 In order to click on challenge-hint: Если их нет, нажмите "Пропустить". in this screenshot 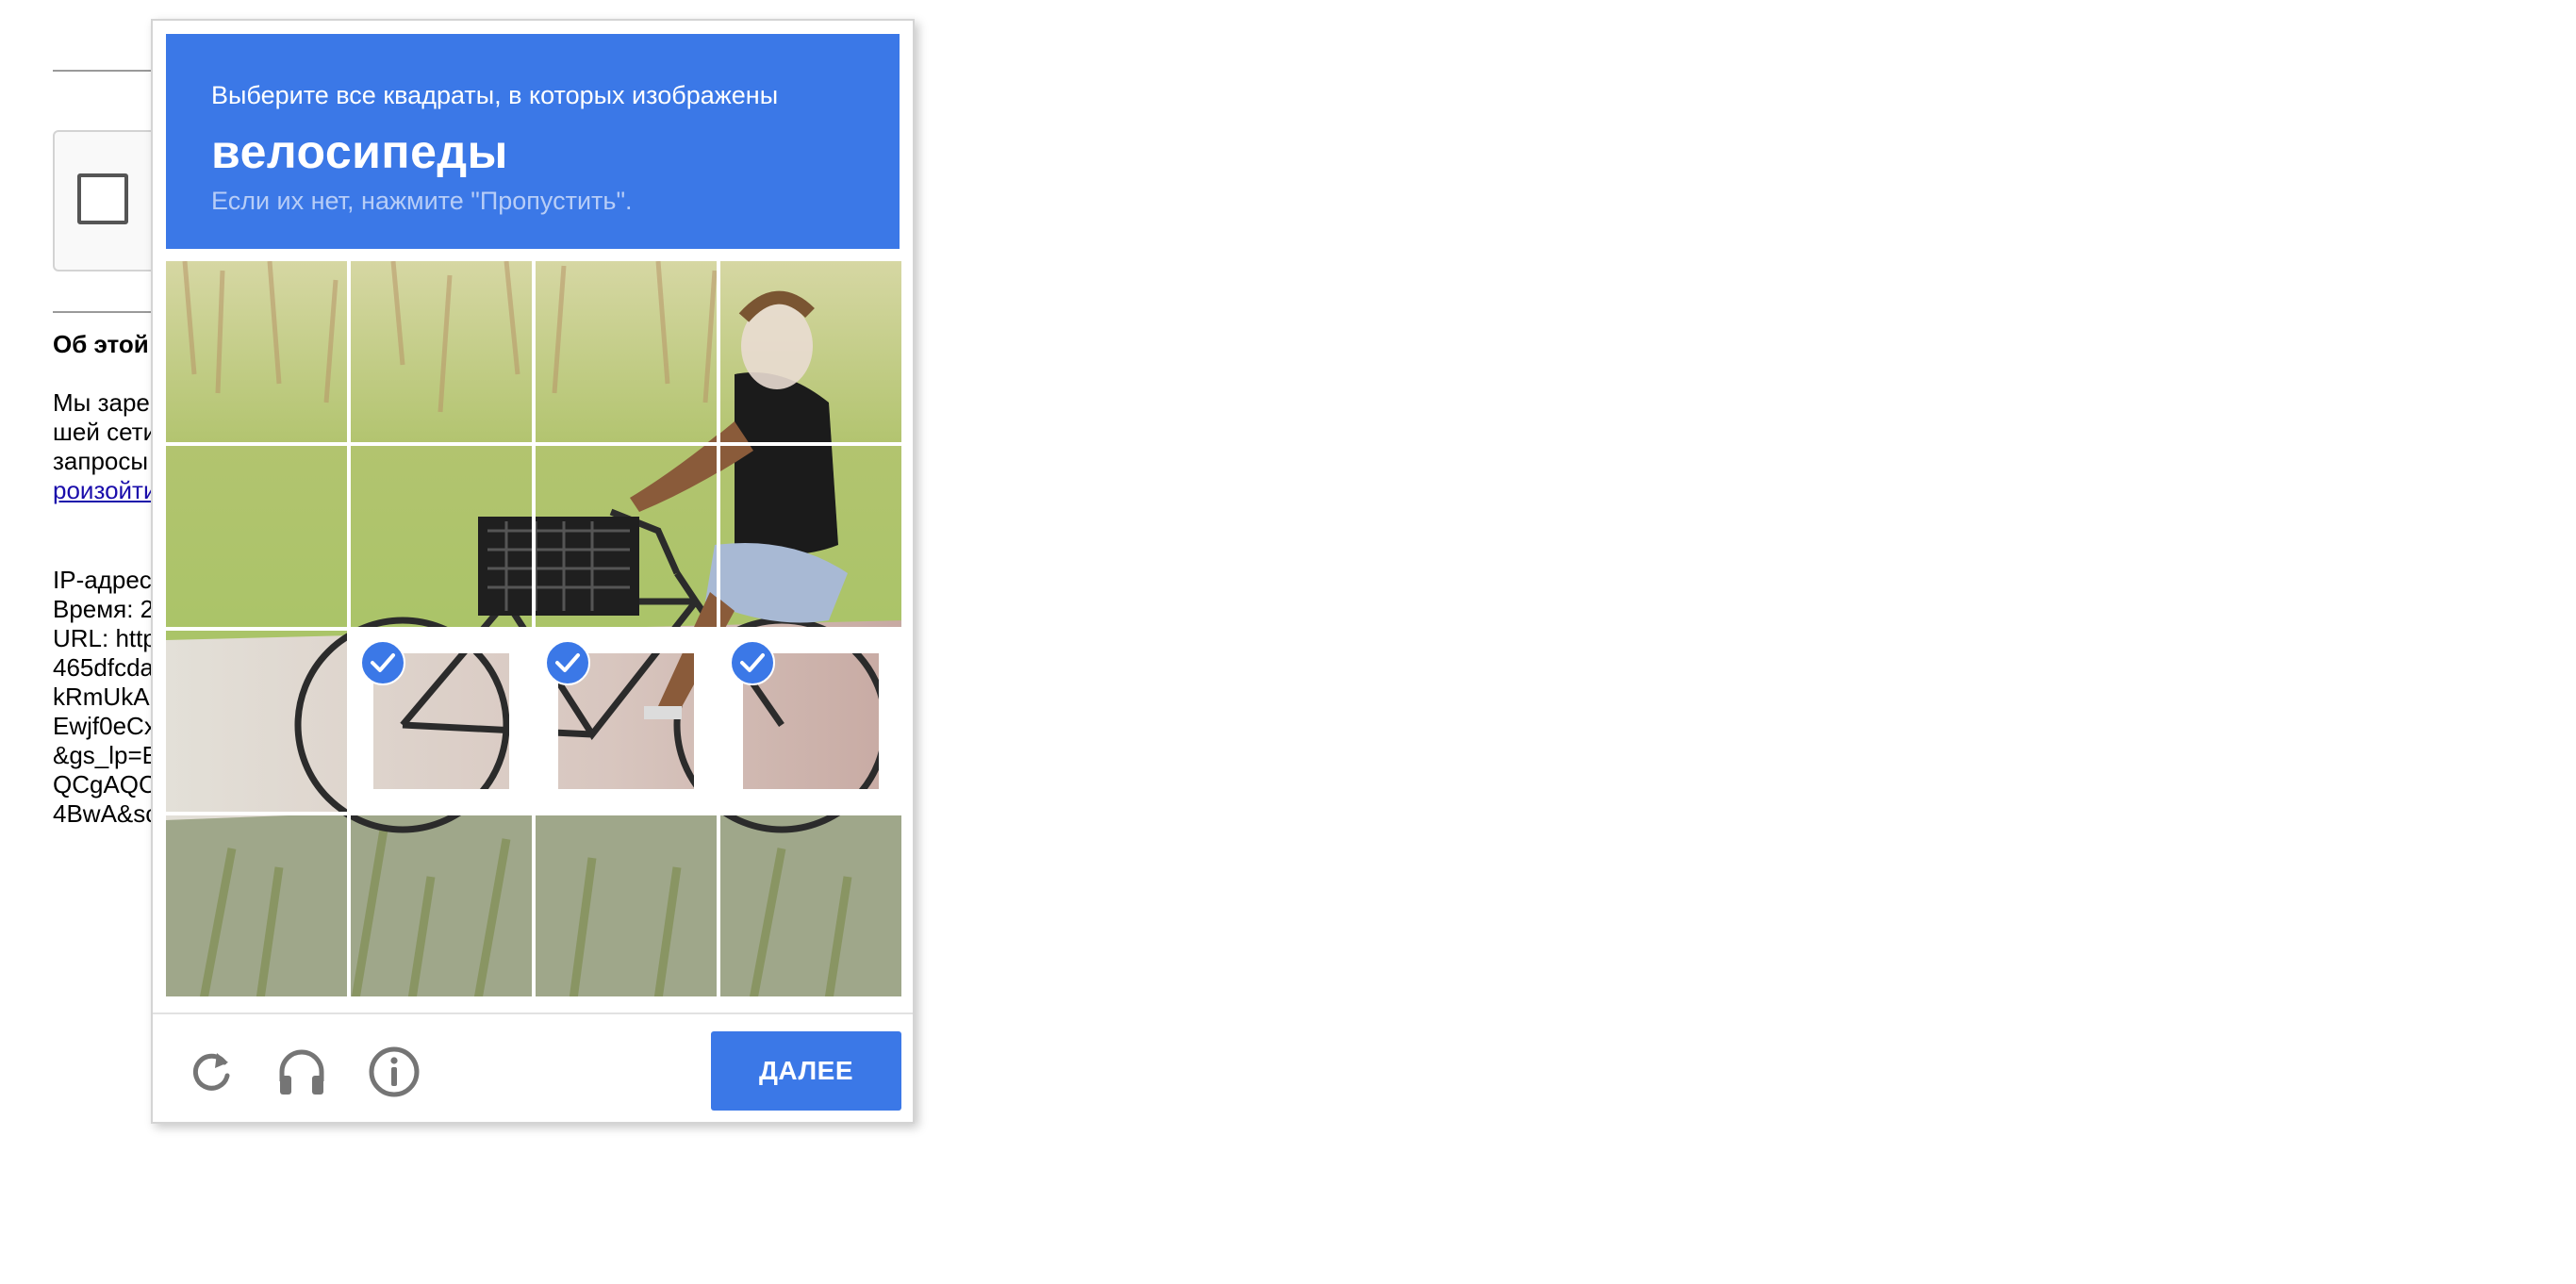, I will do `click(422, 201)`.